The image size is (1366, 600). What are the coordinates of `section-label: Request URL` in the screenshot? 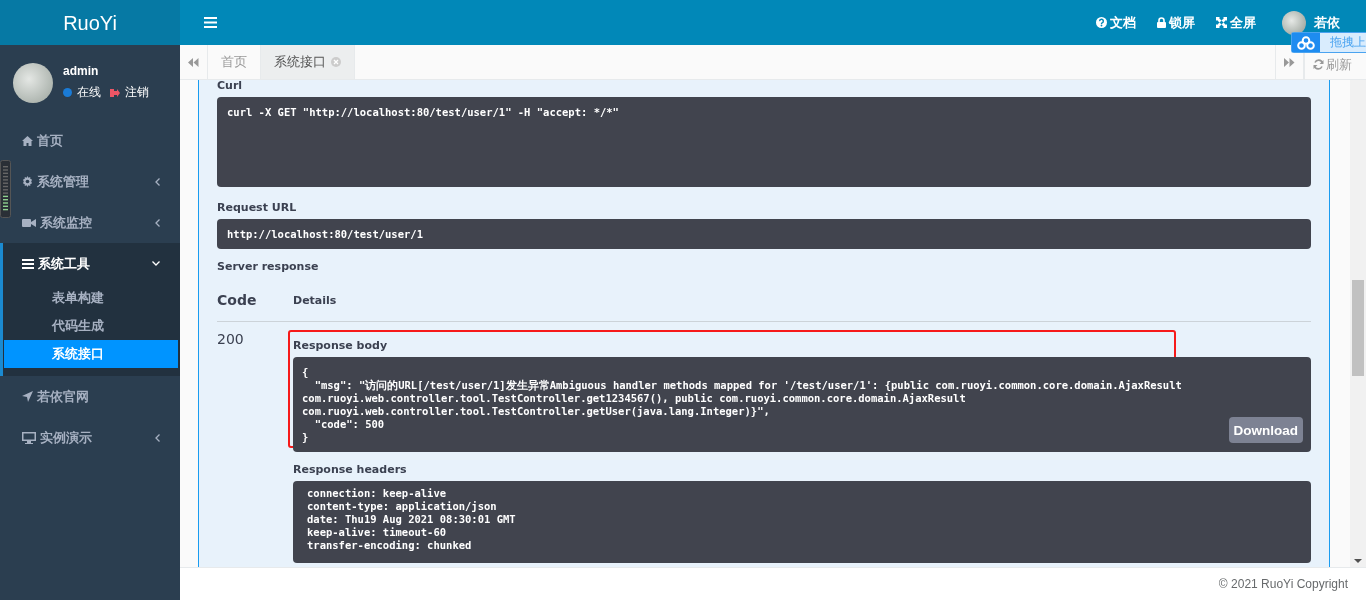 It's located at (257, 207).